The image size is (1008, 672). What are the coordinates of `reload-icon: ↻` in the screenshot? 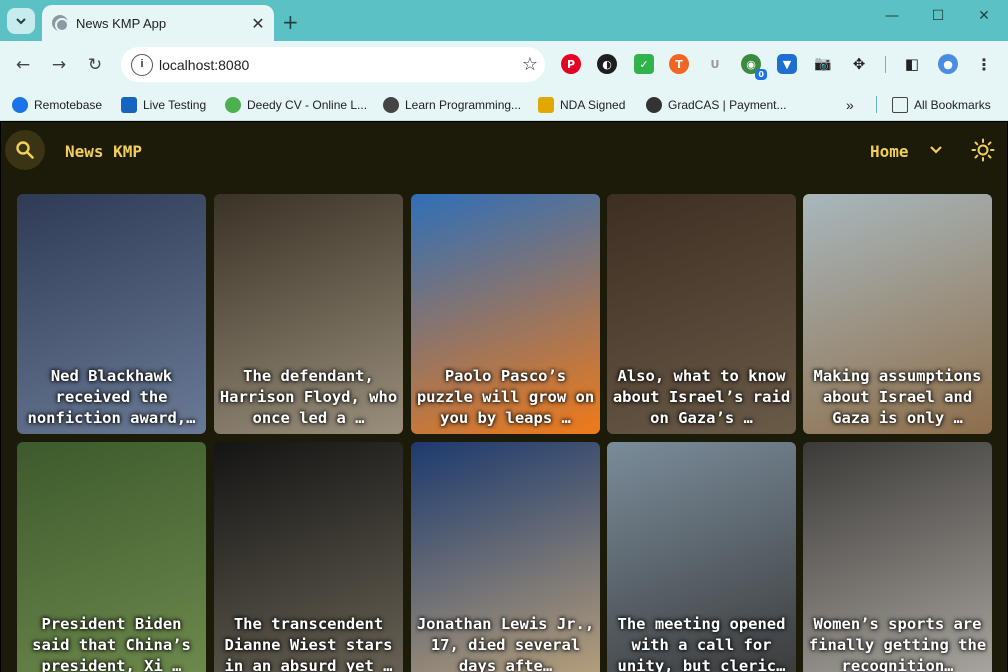 It's located at (95, 65).